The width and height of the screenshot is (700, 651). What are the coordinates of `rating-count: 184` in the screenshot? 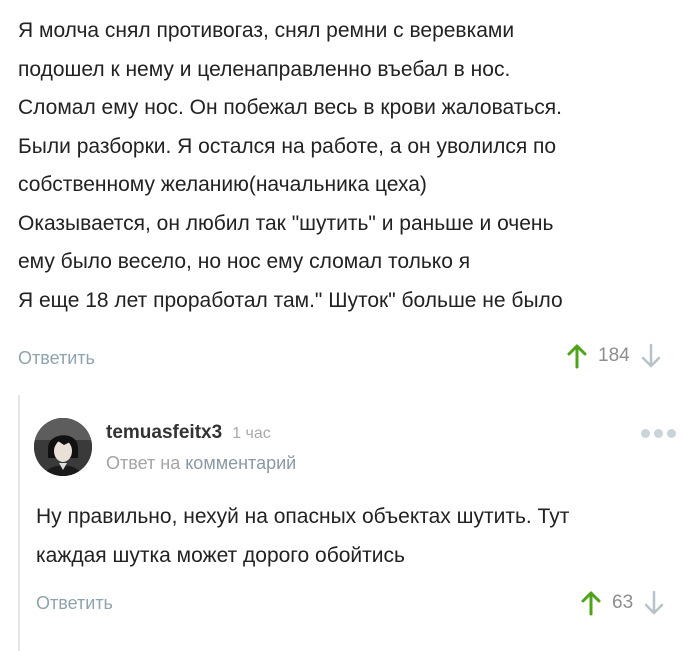 It's located at (614, 355).